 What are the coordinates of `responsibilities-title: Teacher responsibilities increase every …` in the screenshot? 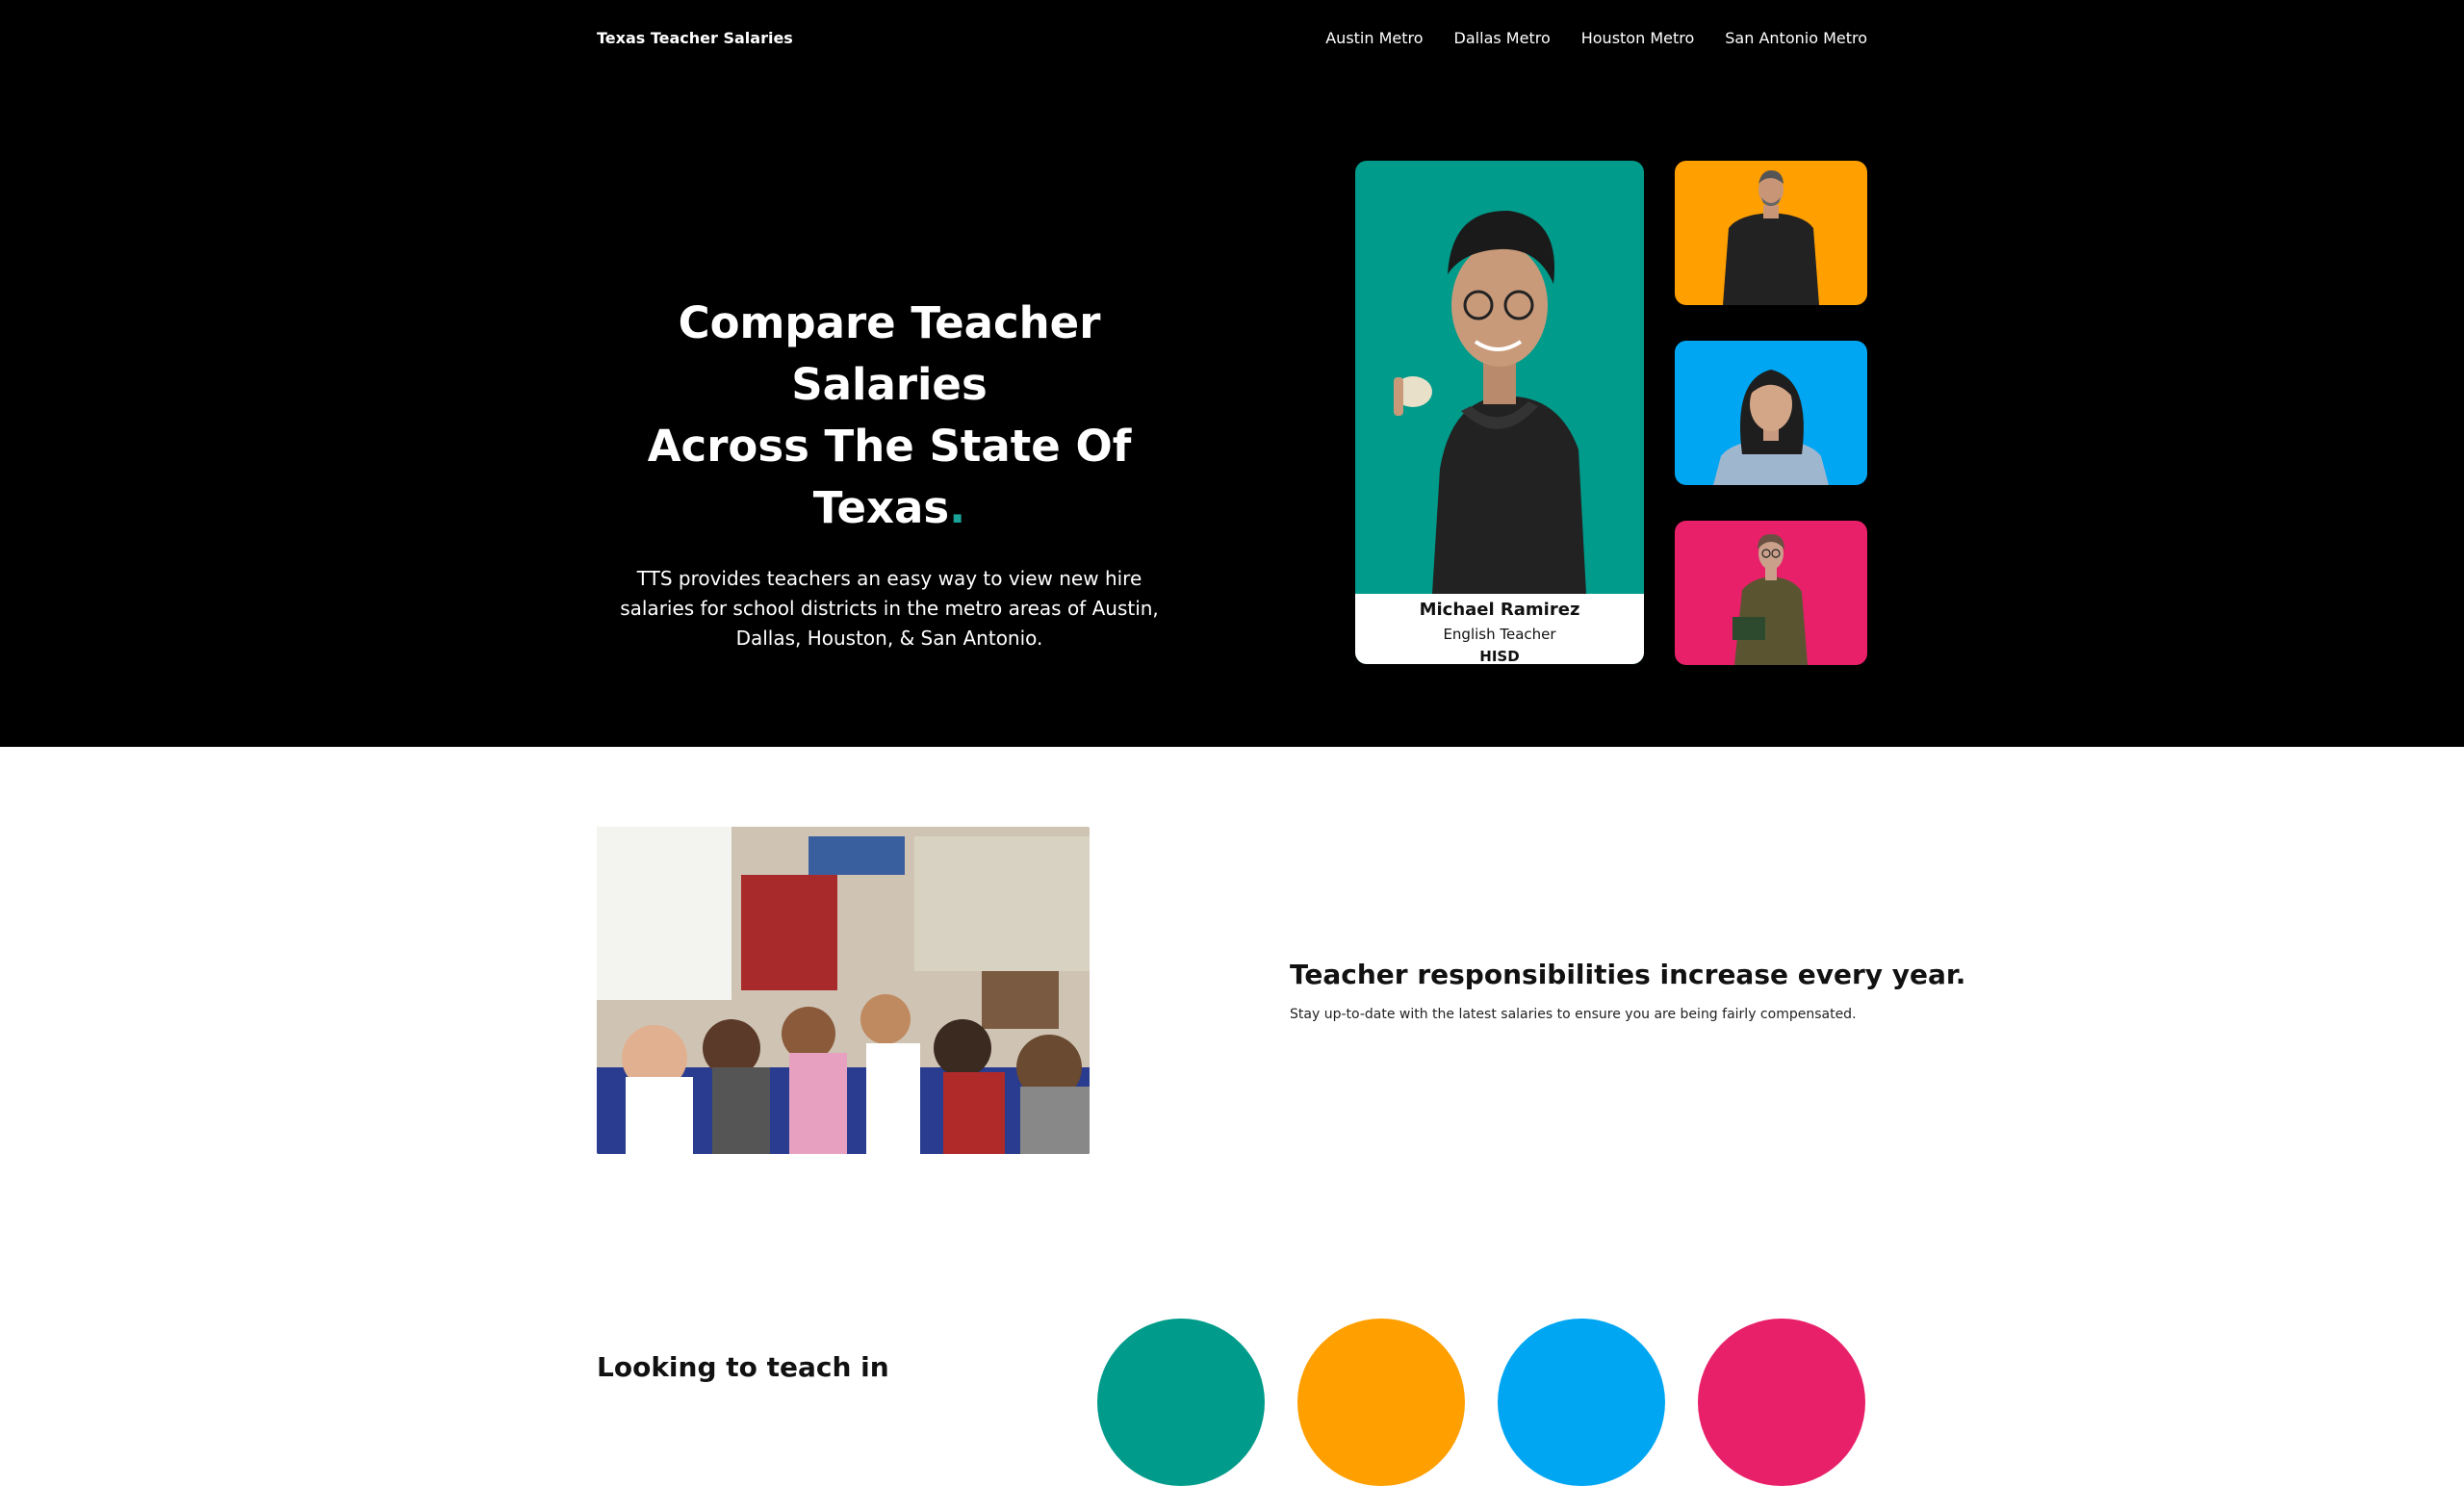 It's located at (1628, 975).